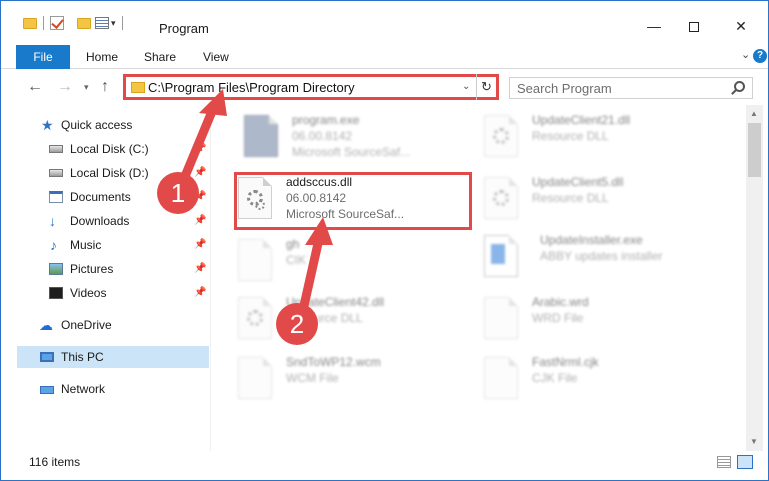  Describe the element at coordinates (184, 28) in the screenshot. I see `window-title: Program` at that location.